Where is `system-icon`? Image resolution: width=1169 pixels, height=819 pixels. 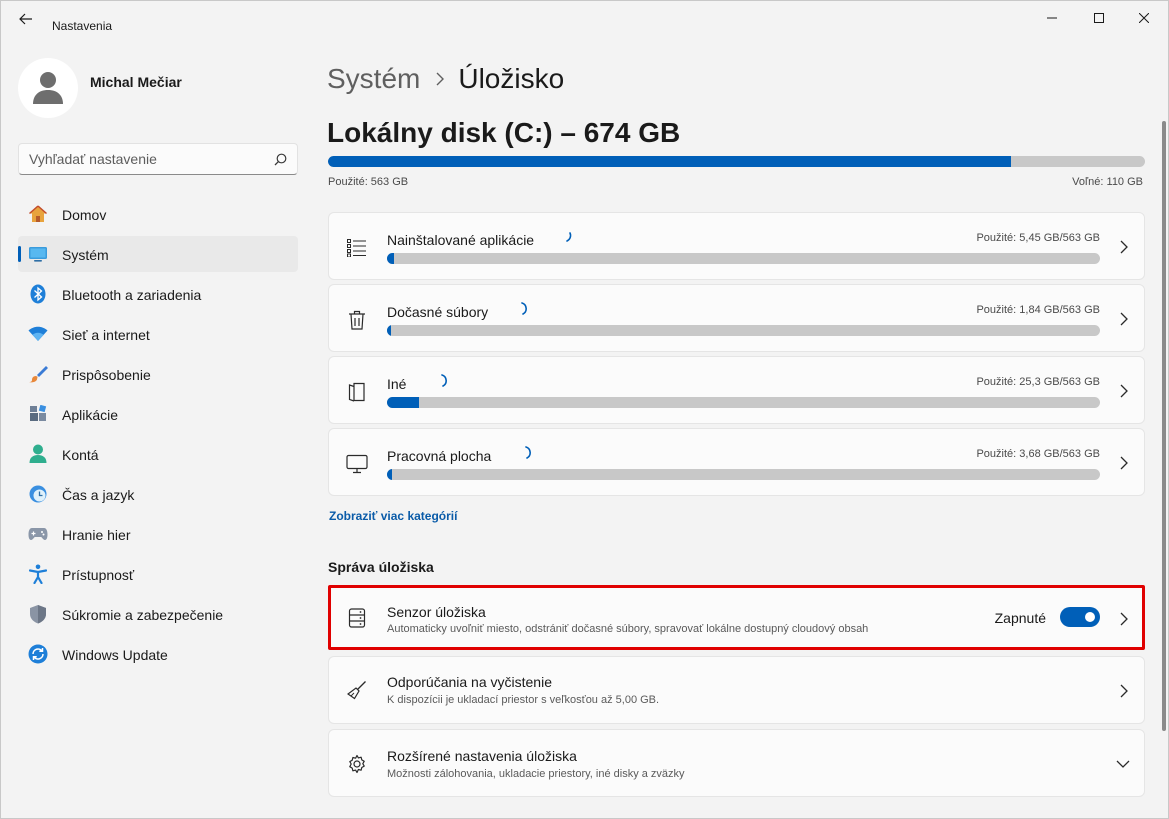
system-icon is located at coordinates (38, 254).